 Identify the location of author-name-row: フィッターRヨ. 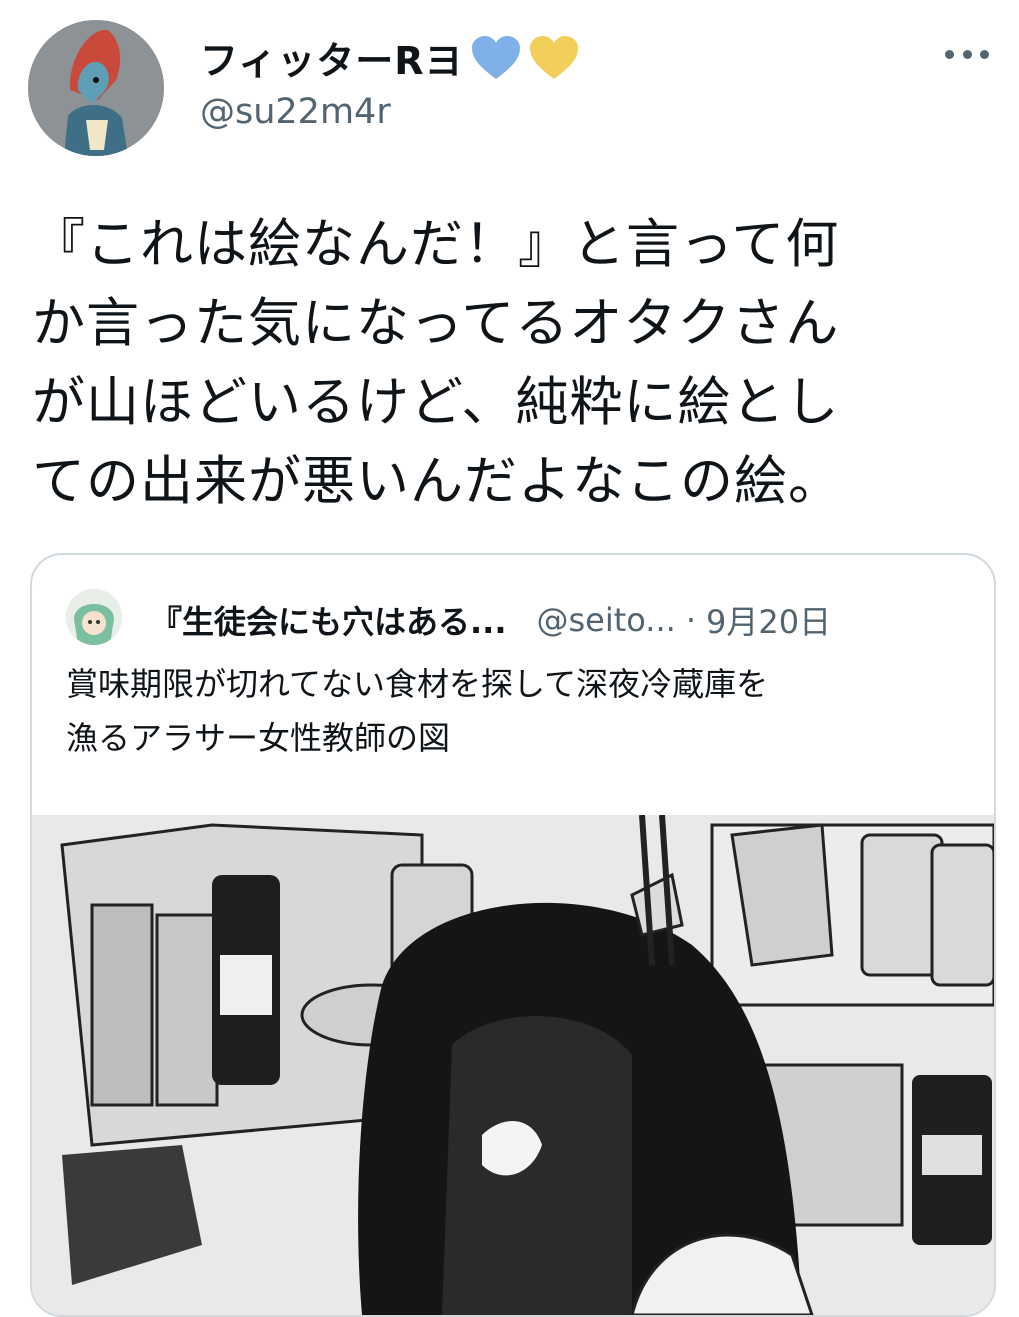
(390, 57).